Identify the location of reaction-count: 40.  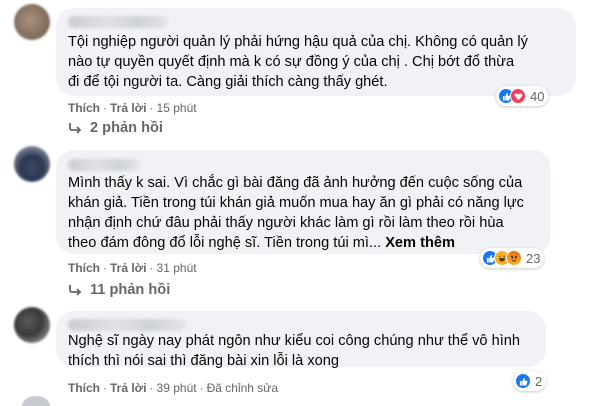
(537, 96).